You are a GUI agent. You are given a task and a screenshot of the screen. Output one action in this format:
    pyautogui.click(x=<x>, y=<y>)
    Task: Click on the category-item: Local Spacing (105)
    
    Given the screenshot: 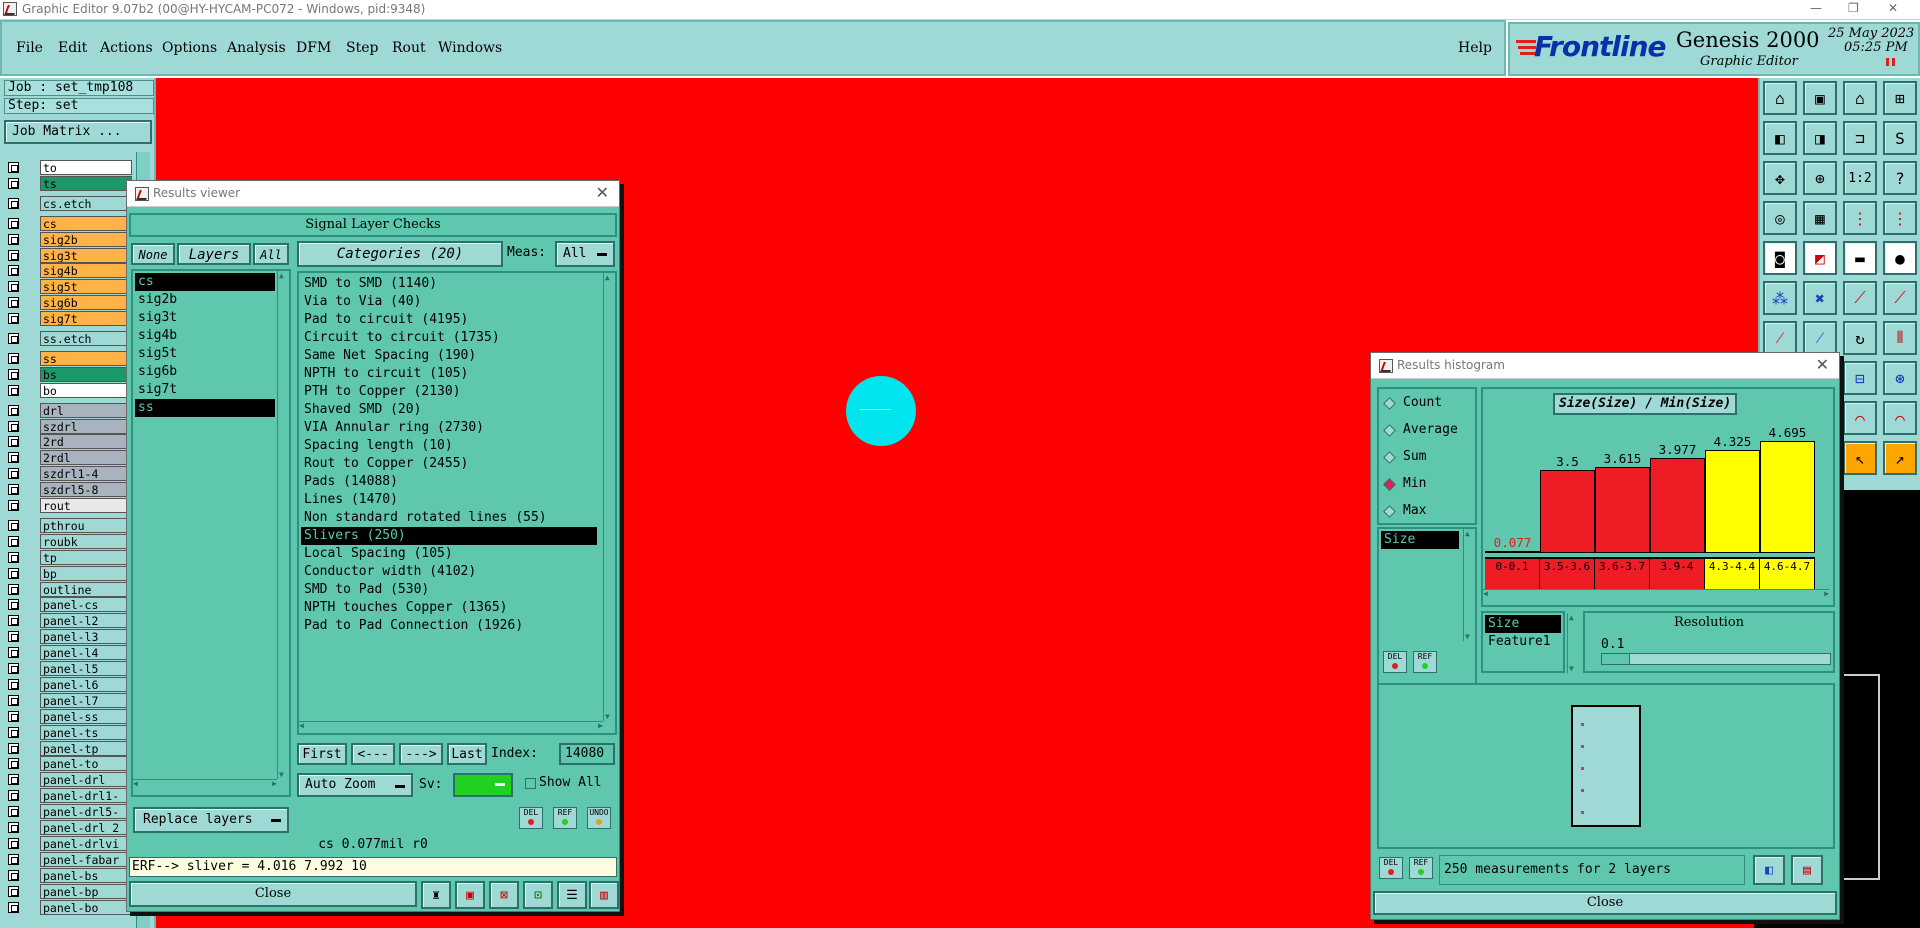 What is the action you would take?
    pyautogui.click(x=449, y=554)
    